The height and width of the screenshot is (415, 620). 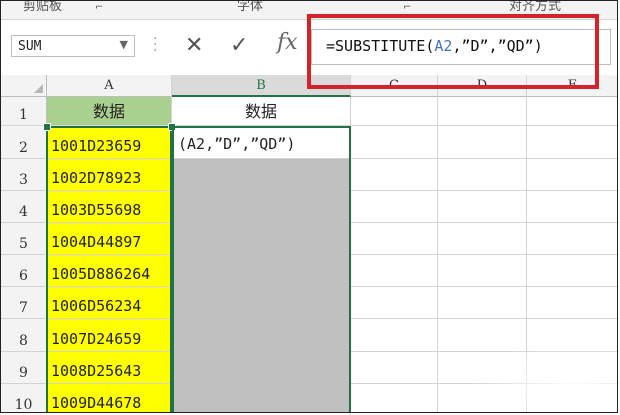 What do you see at coordinates (572, 239) in the screenshot?
I see `cell-e5` at bounding box center [572, 239].